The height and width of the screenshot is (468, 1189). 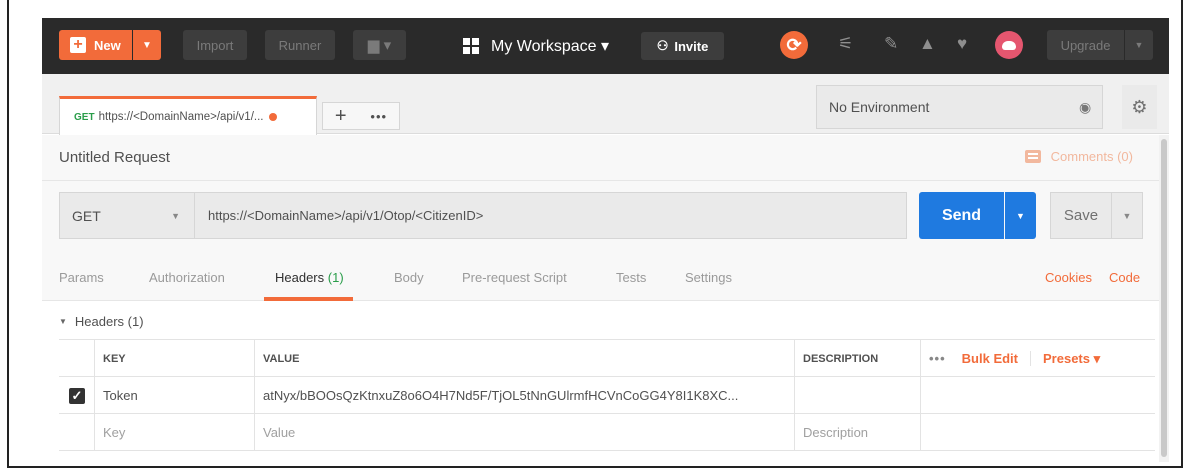 What do you see at coordinates (962, 44) in the screenshot?
I see `heart-icon: ♥` at bounding box center [962, 44].